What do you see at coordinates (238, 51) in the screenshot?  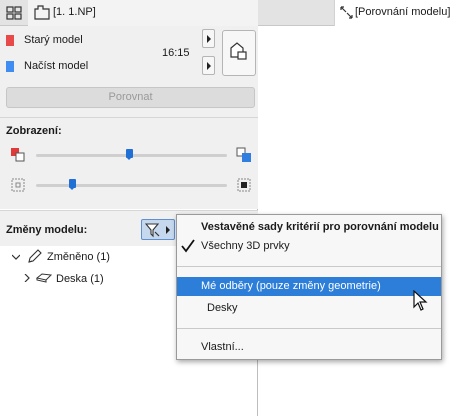 I see `swap-models-icon` at bounding box center [238, 51].